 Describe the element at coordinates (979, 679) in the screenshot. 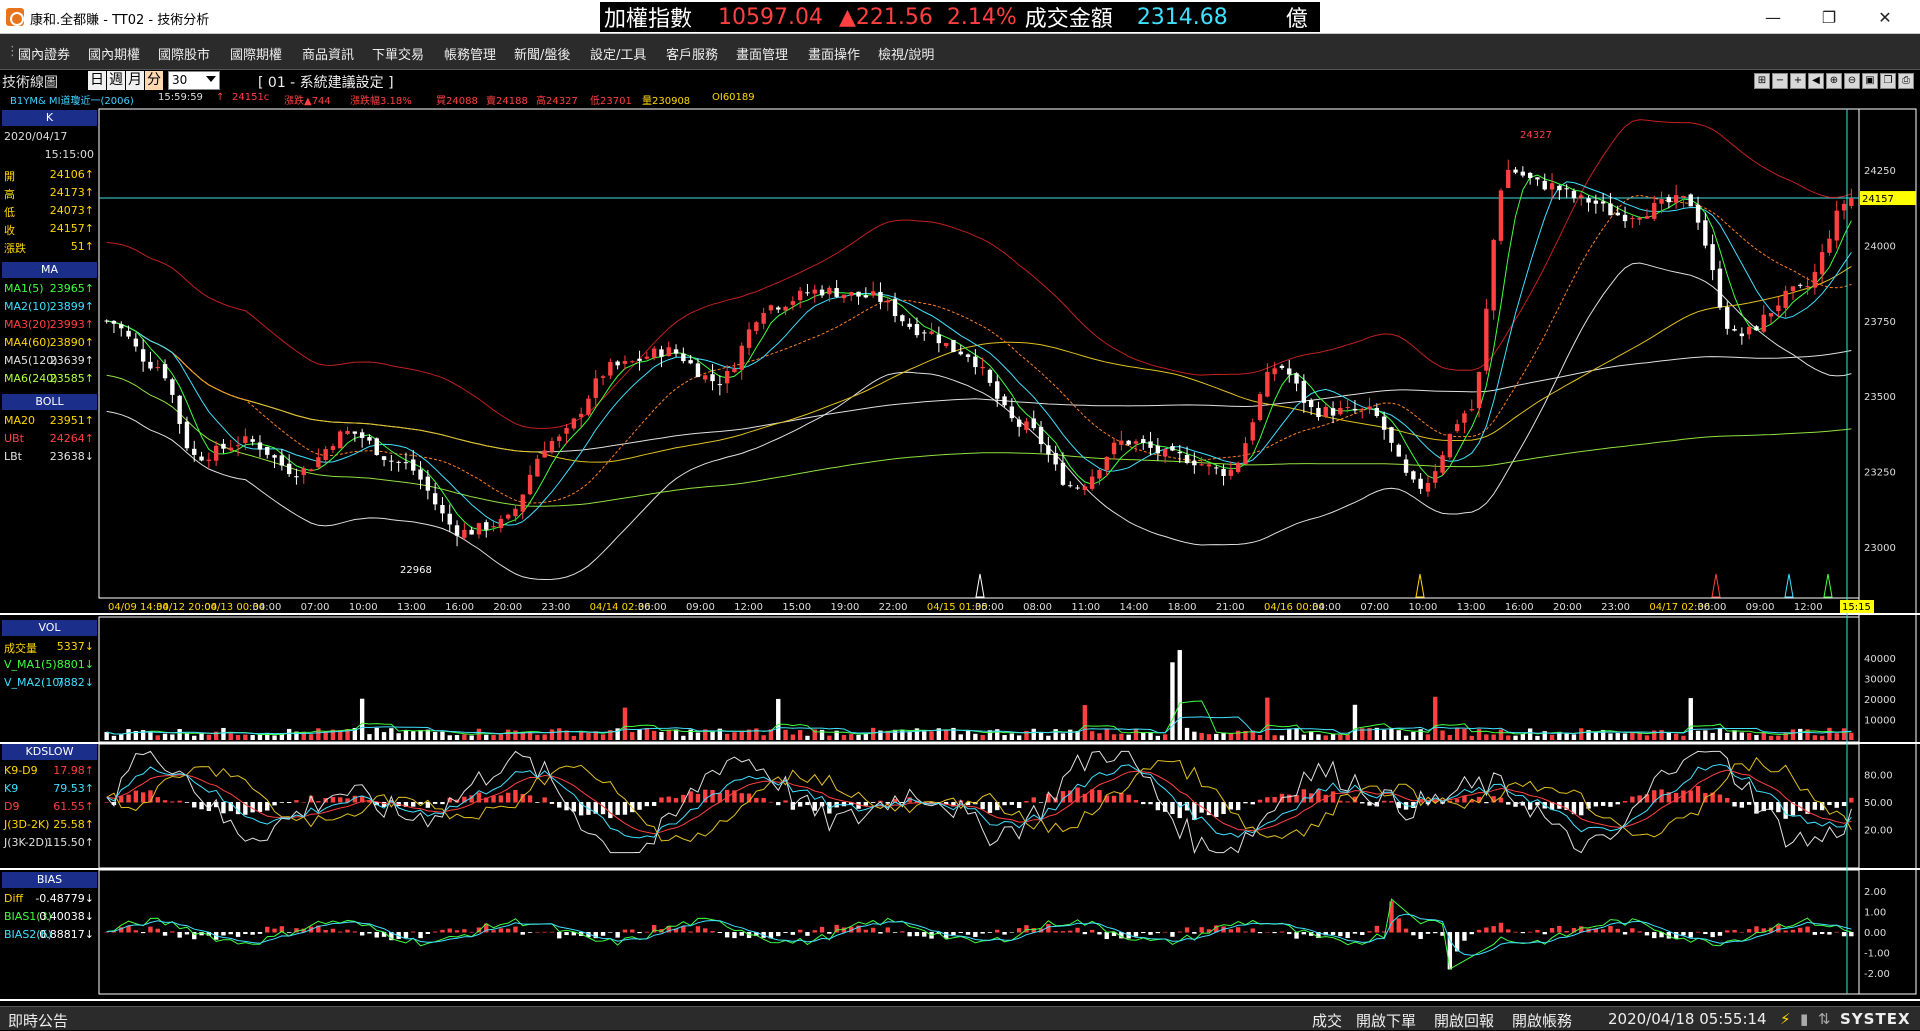

I see `volume-pane` at that location.